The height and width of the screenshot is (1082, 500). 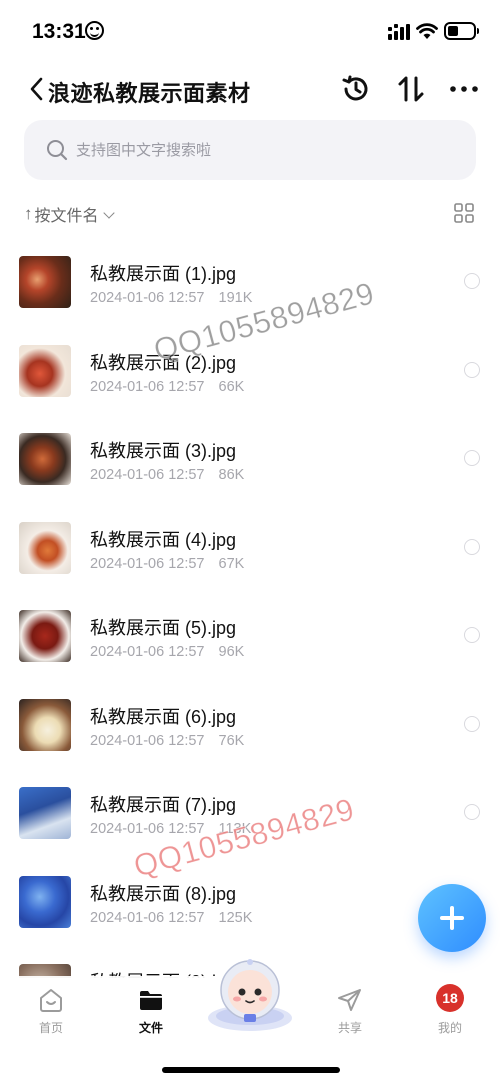 I want to click on file-name: 私教展示面 (1).jpg, so click(x=163, y=274).